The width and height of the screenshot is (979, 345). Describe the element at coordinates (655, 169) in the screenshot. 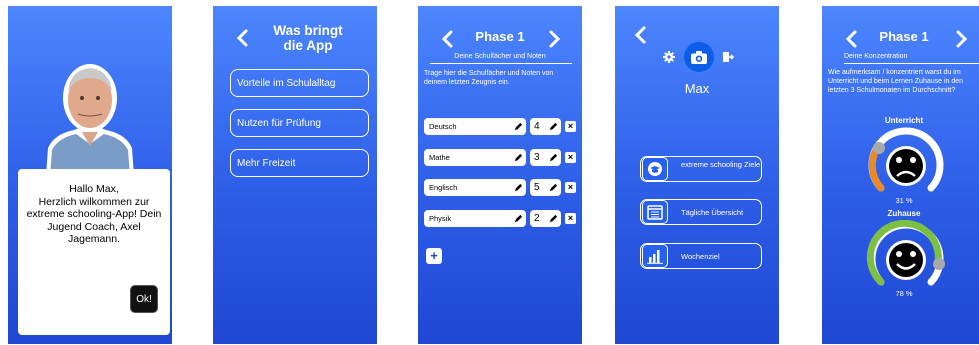

I see `graduation-cap-icon` at that location.